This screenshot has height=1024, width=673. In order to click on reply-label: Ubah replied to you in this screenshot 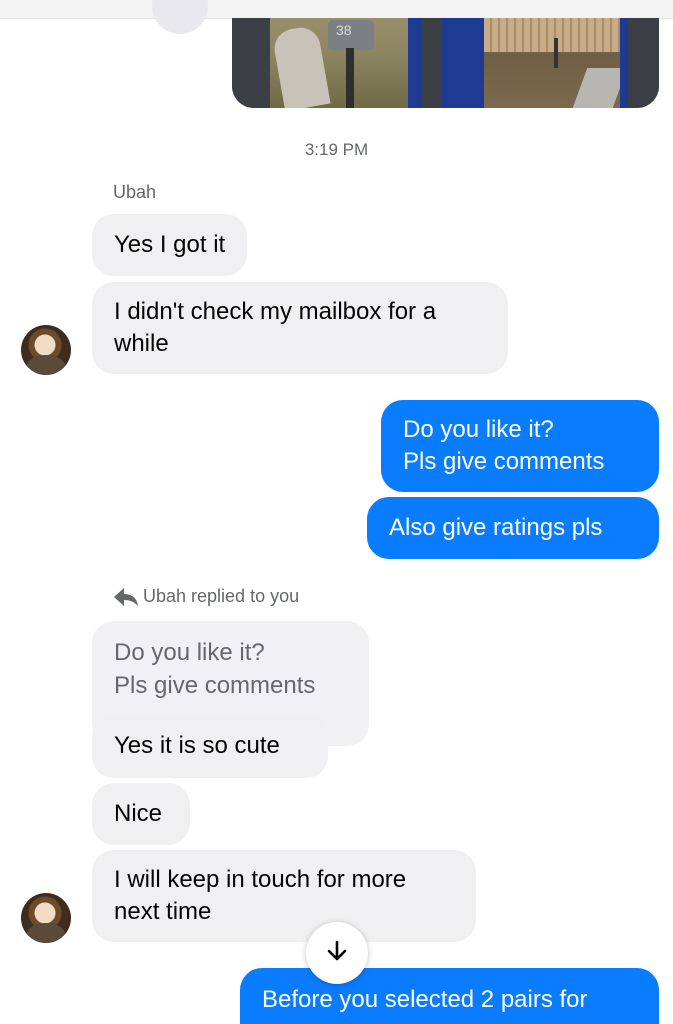, I will do `click(221, 596)`.